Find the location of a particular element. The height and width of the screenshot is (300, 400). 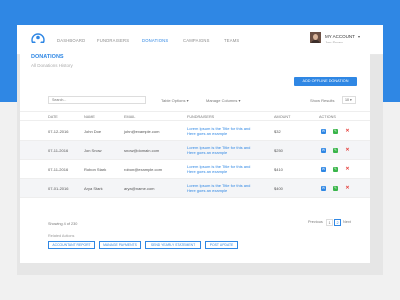

pagination-page-1: 1 is located at coordinates (329, 222).